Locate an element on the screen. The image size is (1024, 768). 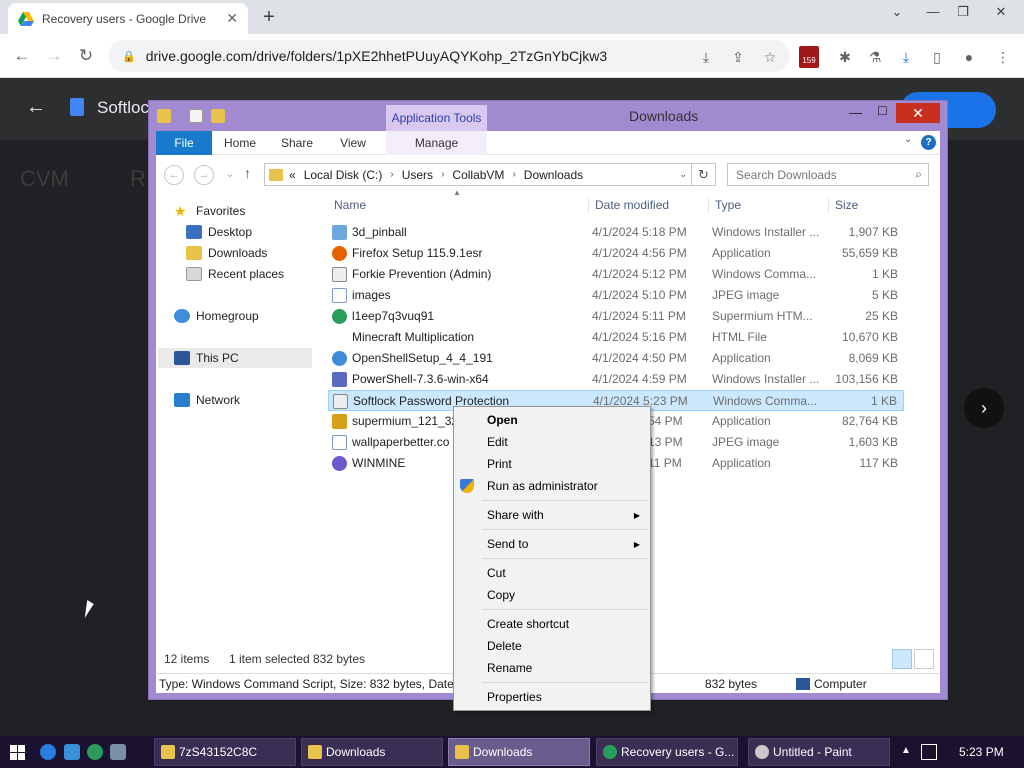
nav-this-pc: This PC is located at coordinates (235, 358).